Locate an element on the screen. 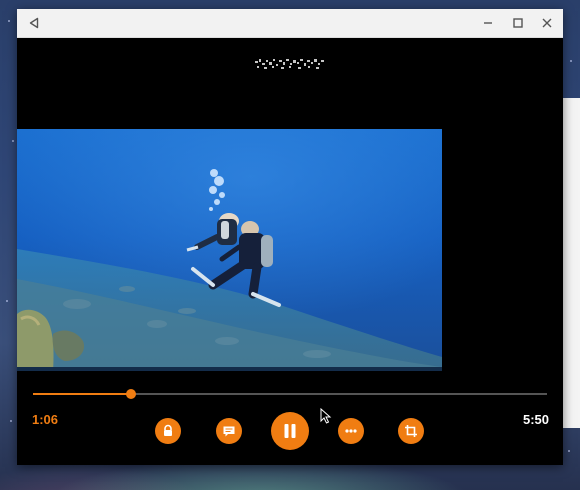 This screenshot has height=490, width=580. mouse-pointer is located at coordinates (326, 418).